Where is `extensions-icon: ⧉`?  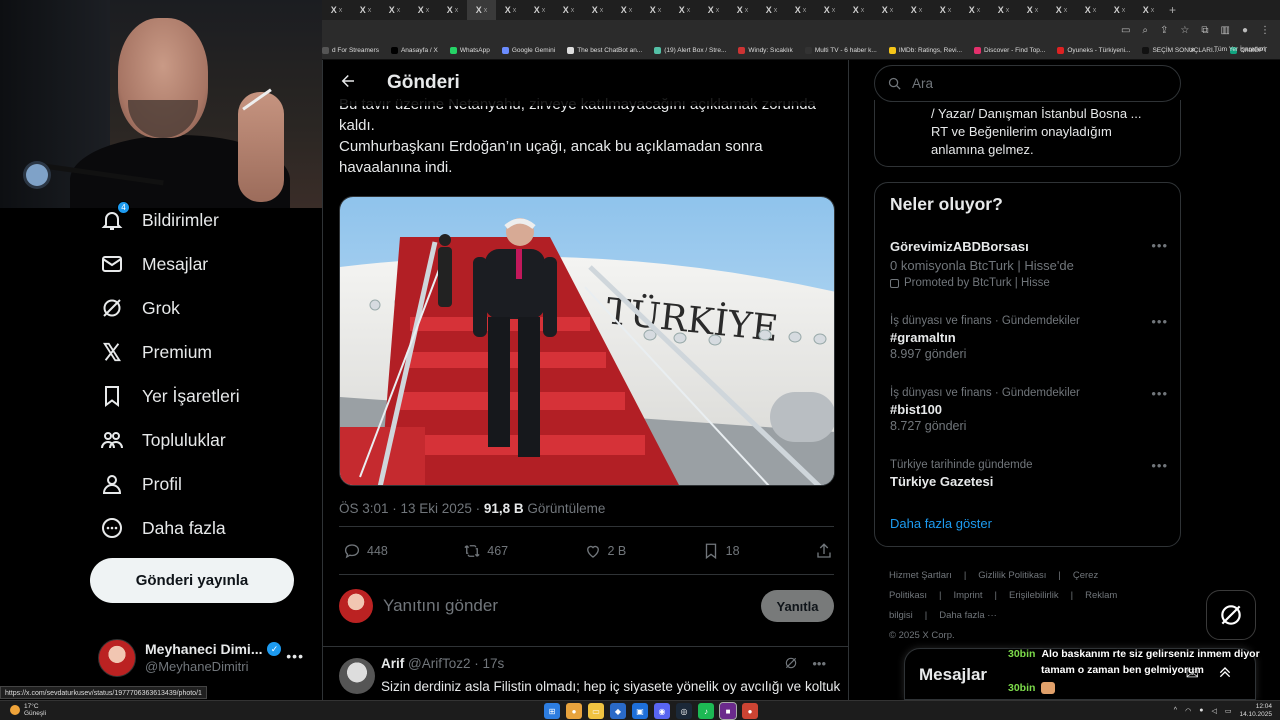 extensions-icon: ⧉ is located at coordinates (1204, 30).